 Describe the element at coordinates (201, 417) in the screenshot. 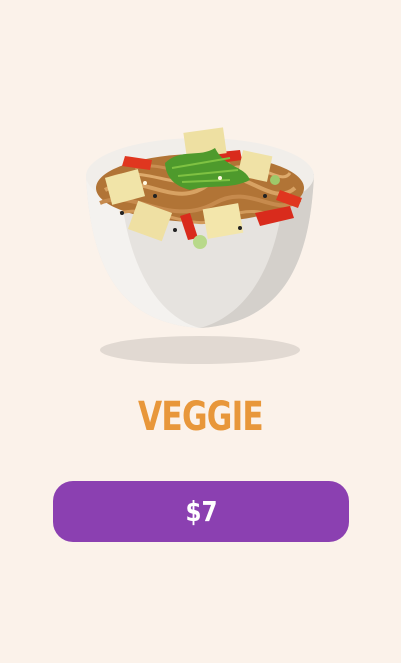

I see `product-title: VEGGIE` at that location.